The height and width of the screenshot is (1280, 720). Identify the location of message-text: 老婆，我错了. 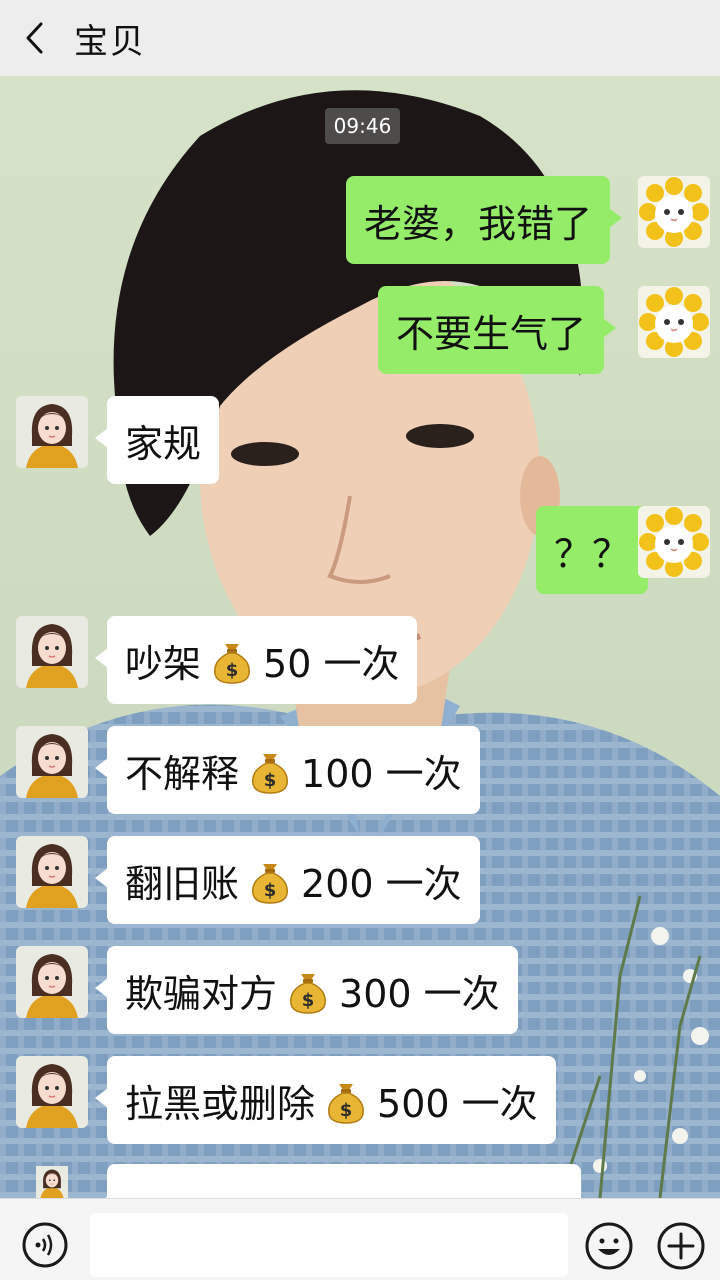
(478, 223).